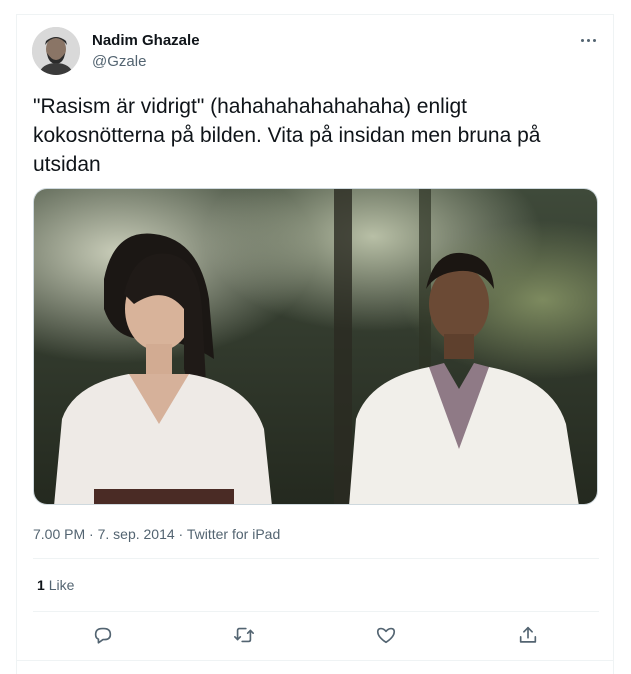 The image size is (631, 674). Describe the element at coordinates (103, 635) in the screenshot. I see `reply-icon` at that location.